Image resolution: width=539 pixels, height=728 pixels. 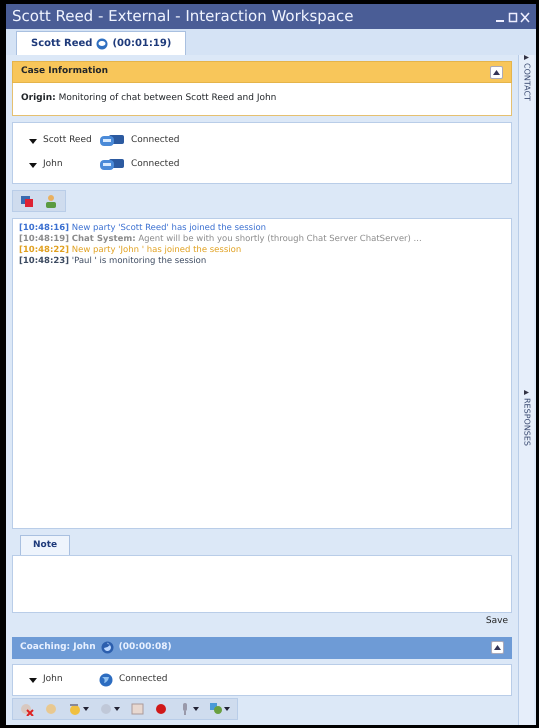 I want to click on note-field, so click(x=262, y=584).